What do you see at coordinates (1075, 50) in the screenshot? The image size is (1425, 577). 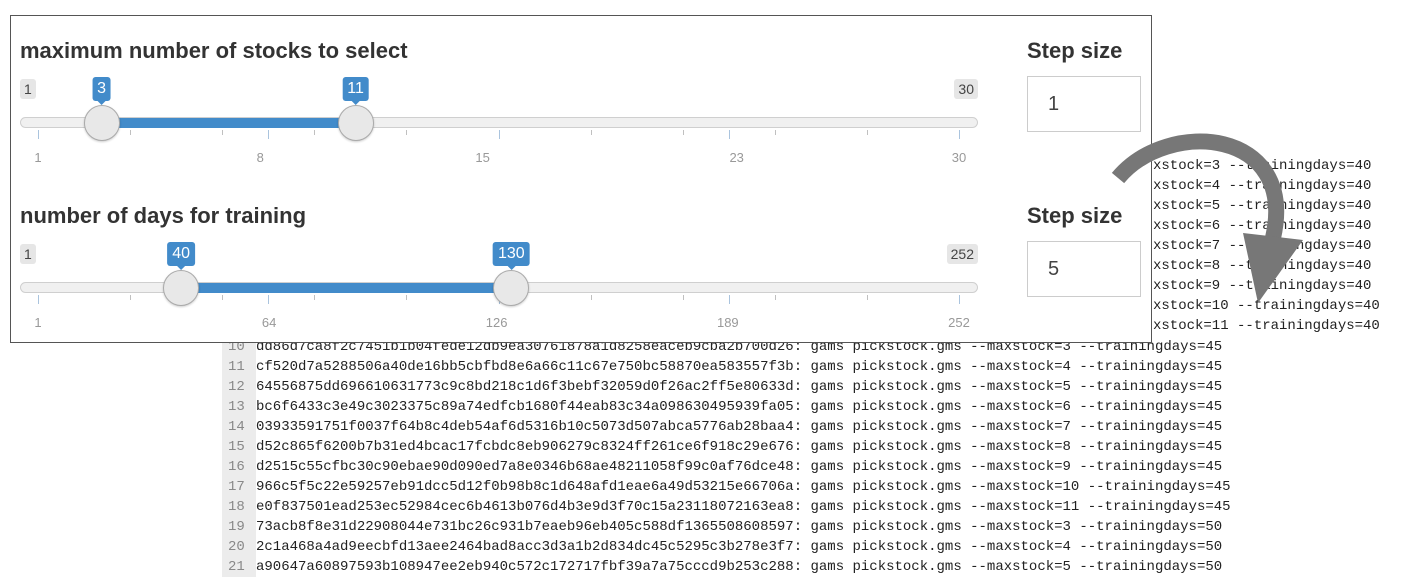 I see `step-size-label-maxstock: Step size` at bounding box center [1075, 50].